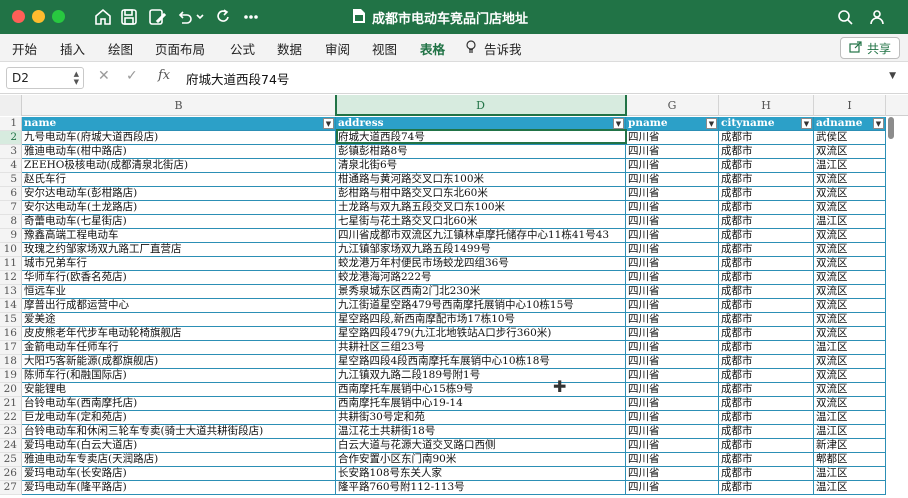  Describe the element at coordinates (179, 418) in the screenshot. I see `name-cell: 巨龙电动车(定和苑店)` at that location.